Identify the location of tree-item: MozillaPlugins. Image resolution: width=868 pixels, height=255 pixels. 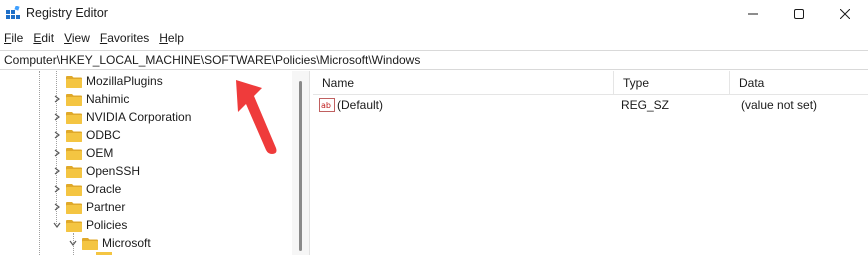
(114, 81).